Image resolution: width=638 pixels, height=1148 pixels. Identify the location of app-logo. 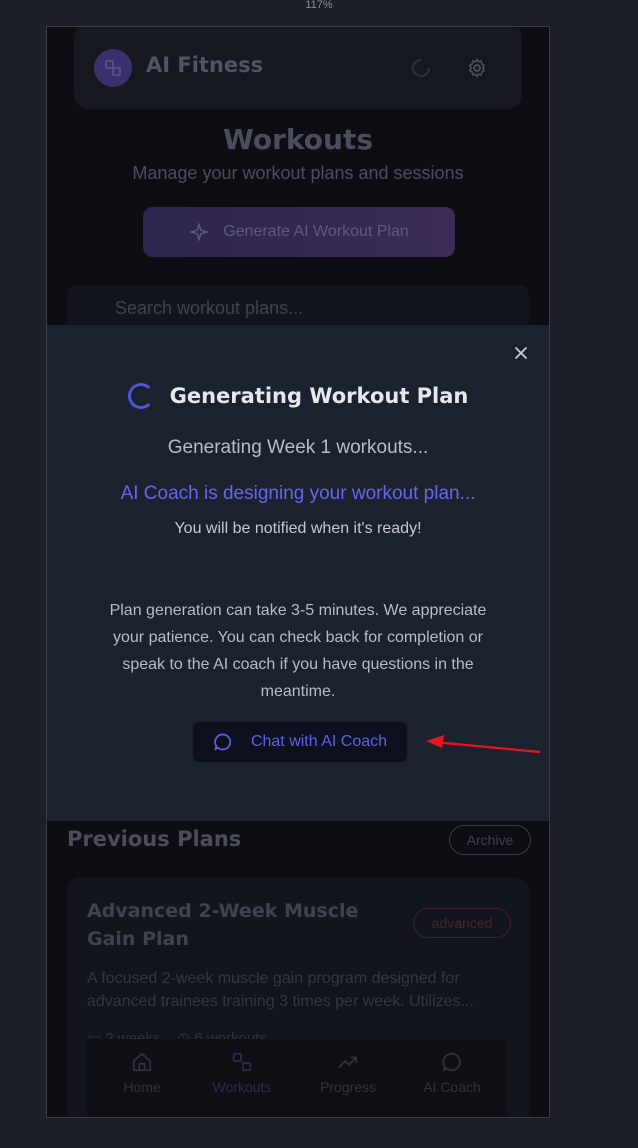
(113, 68).